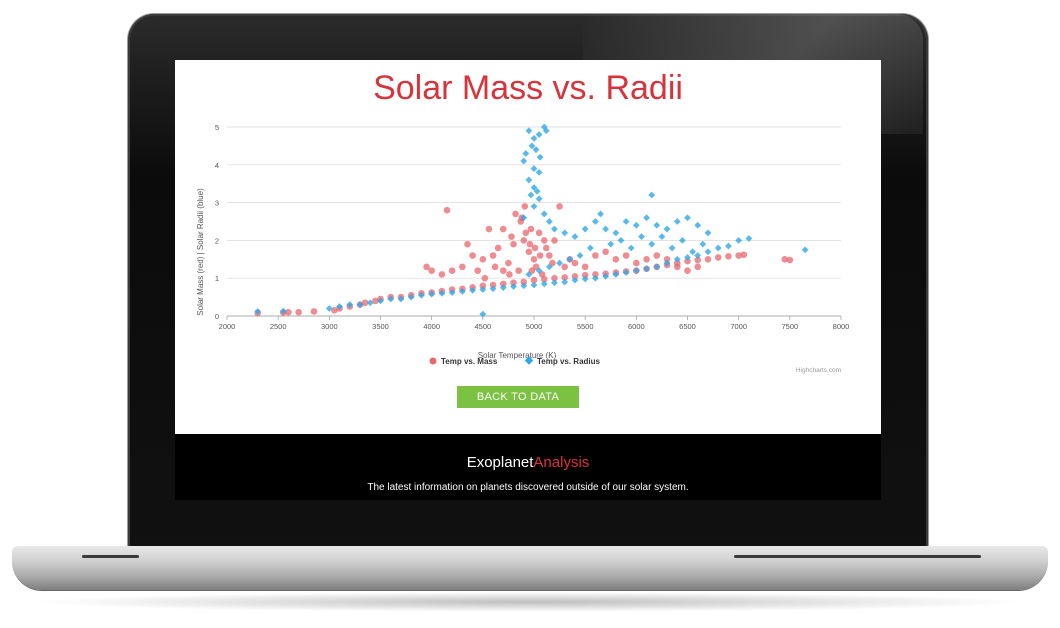 Image resolution: width=1060 pixels, height=628 pixels. Describe the element at coordinates (687, 326) in the screenshot. I see `x-tick-label: 6500` at that location.